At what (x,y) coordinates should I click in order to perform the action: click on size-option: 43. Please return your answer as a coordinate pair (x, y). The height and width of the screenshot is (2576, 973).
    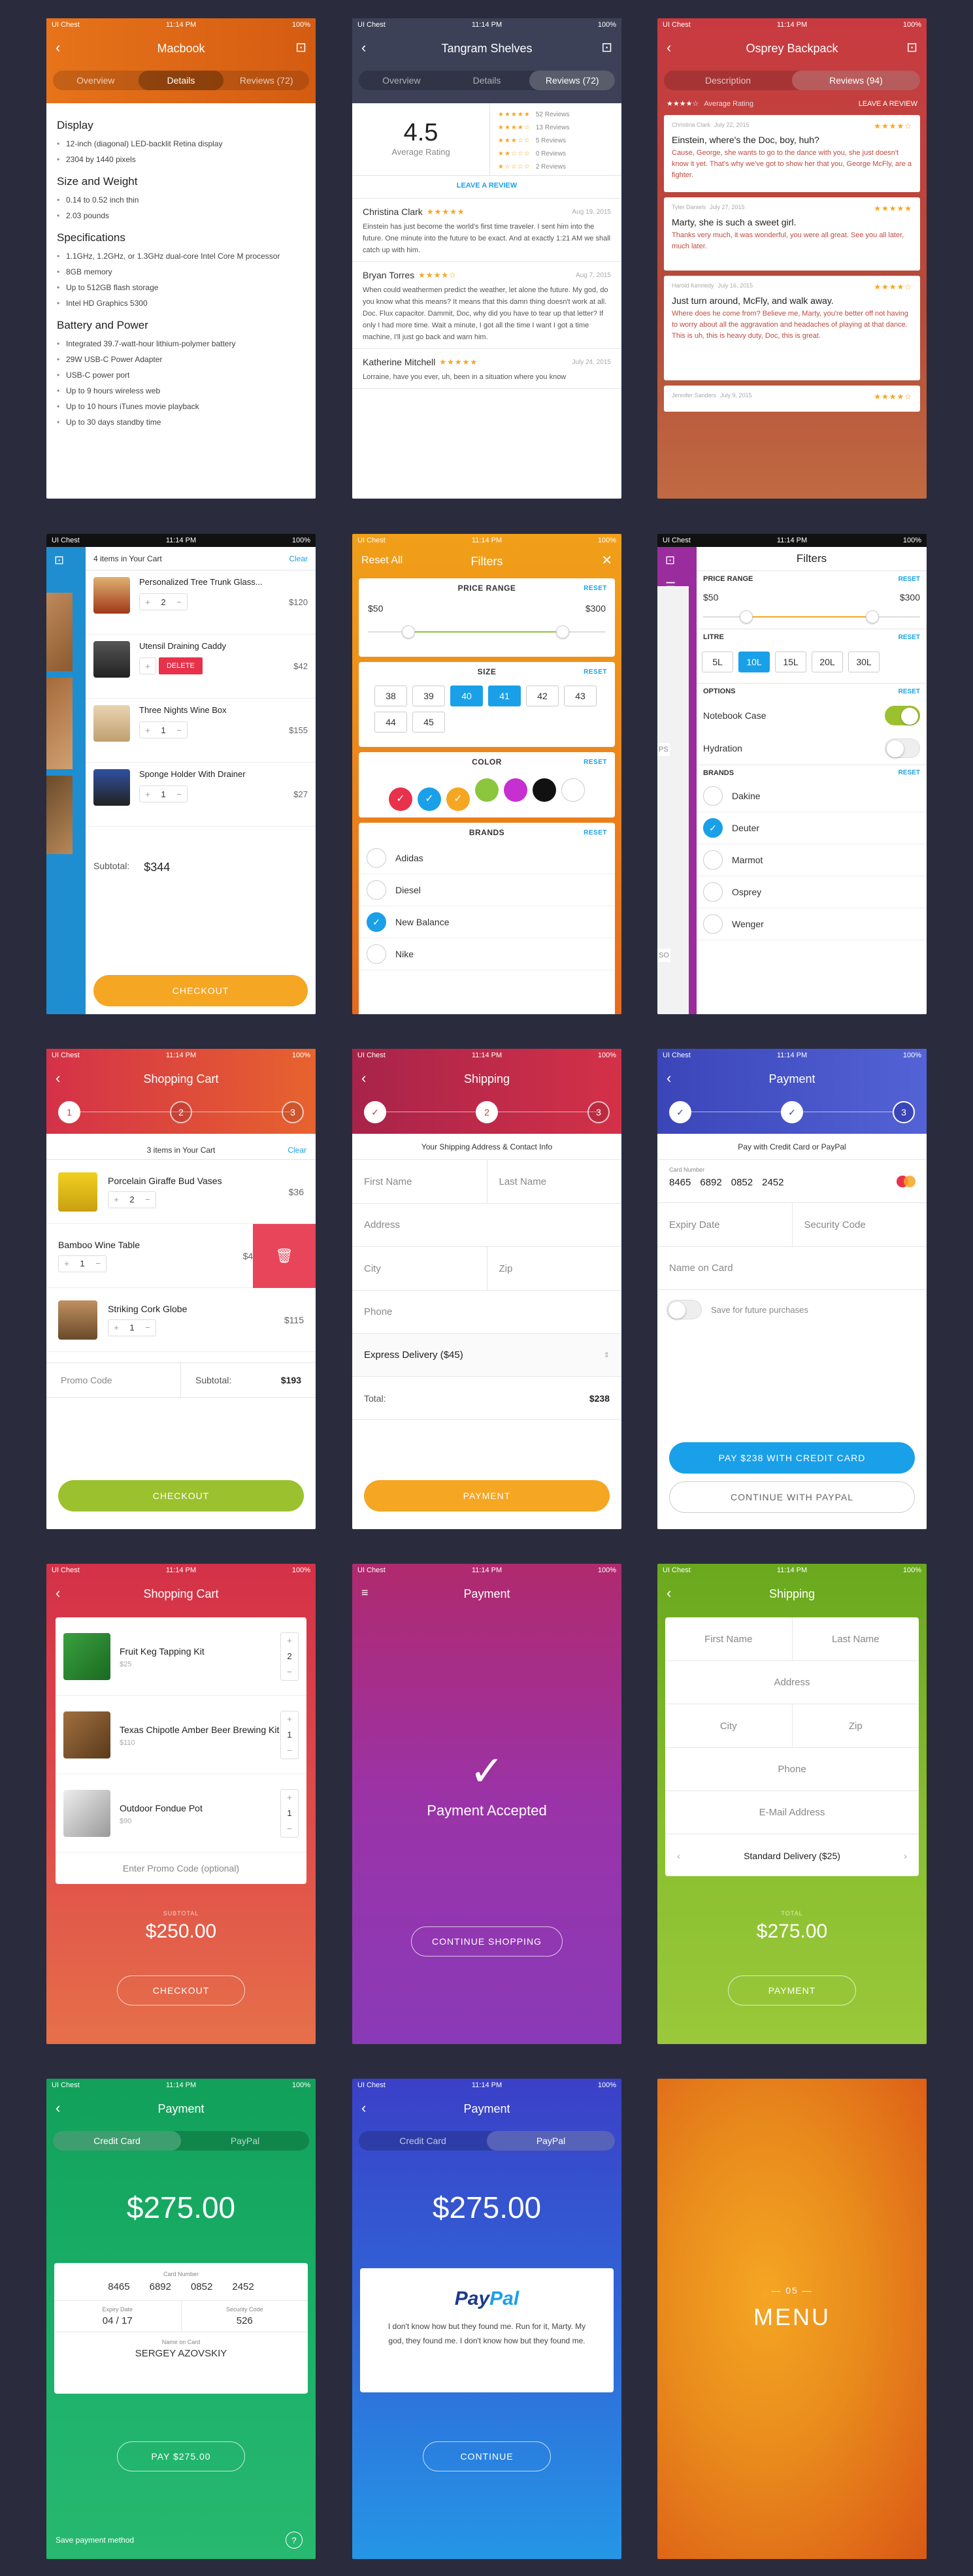
    Looking at the image, I should click on (580, 695).